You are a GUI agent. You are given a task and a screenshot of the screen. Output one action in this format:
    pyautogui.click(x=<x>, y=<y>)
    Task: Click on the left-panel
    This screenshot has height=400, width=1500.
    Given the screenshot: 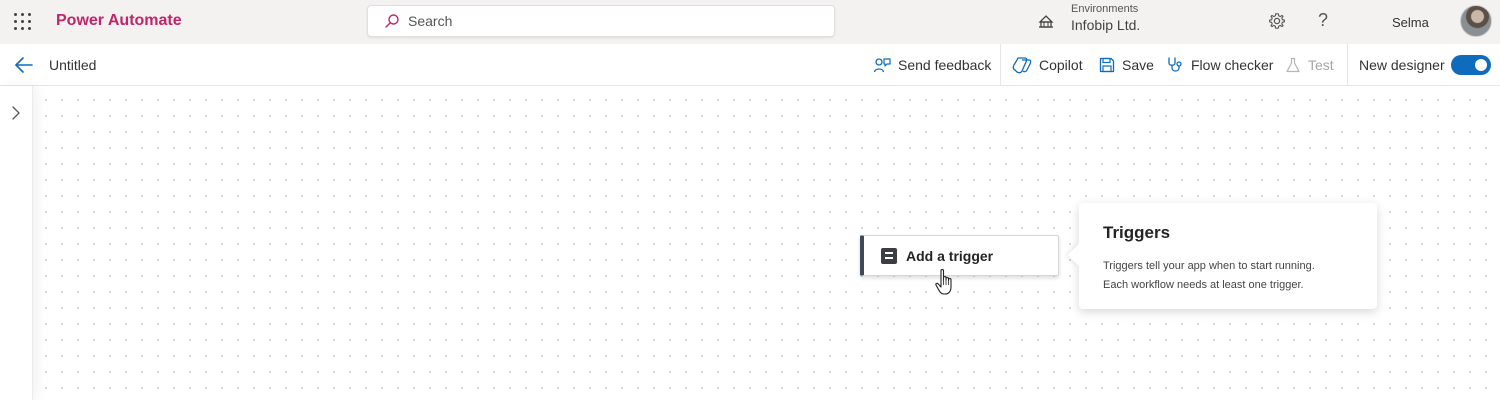 What is the action you would take?
    pyautogui.click(x=16, y=243)
    